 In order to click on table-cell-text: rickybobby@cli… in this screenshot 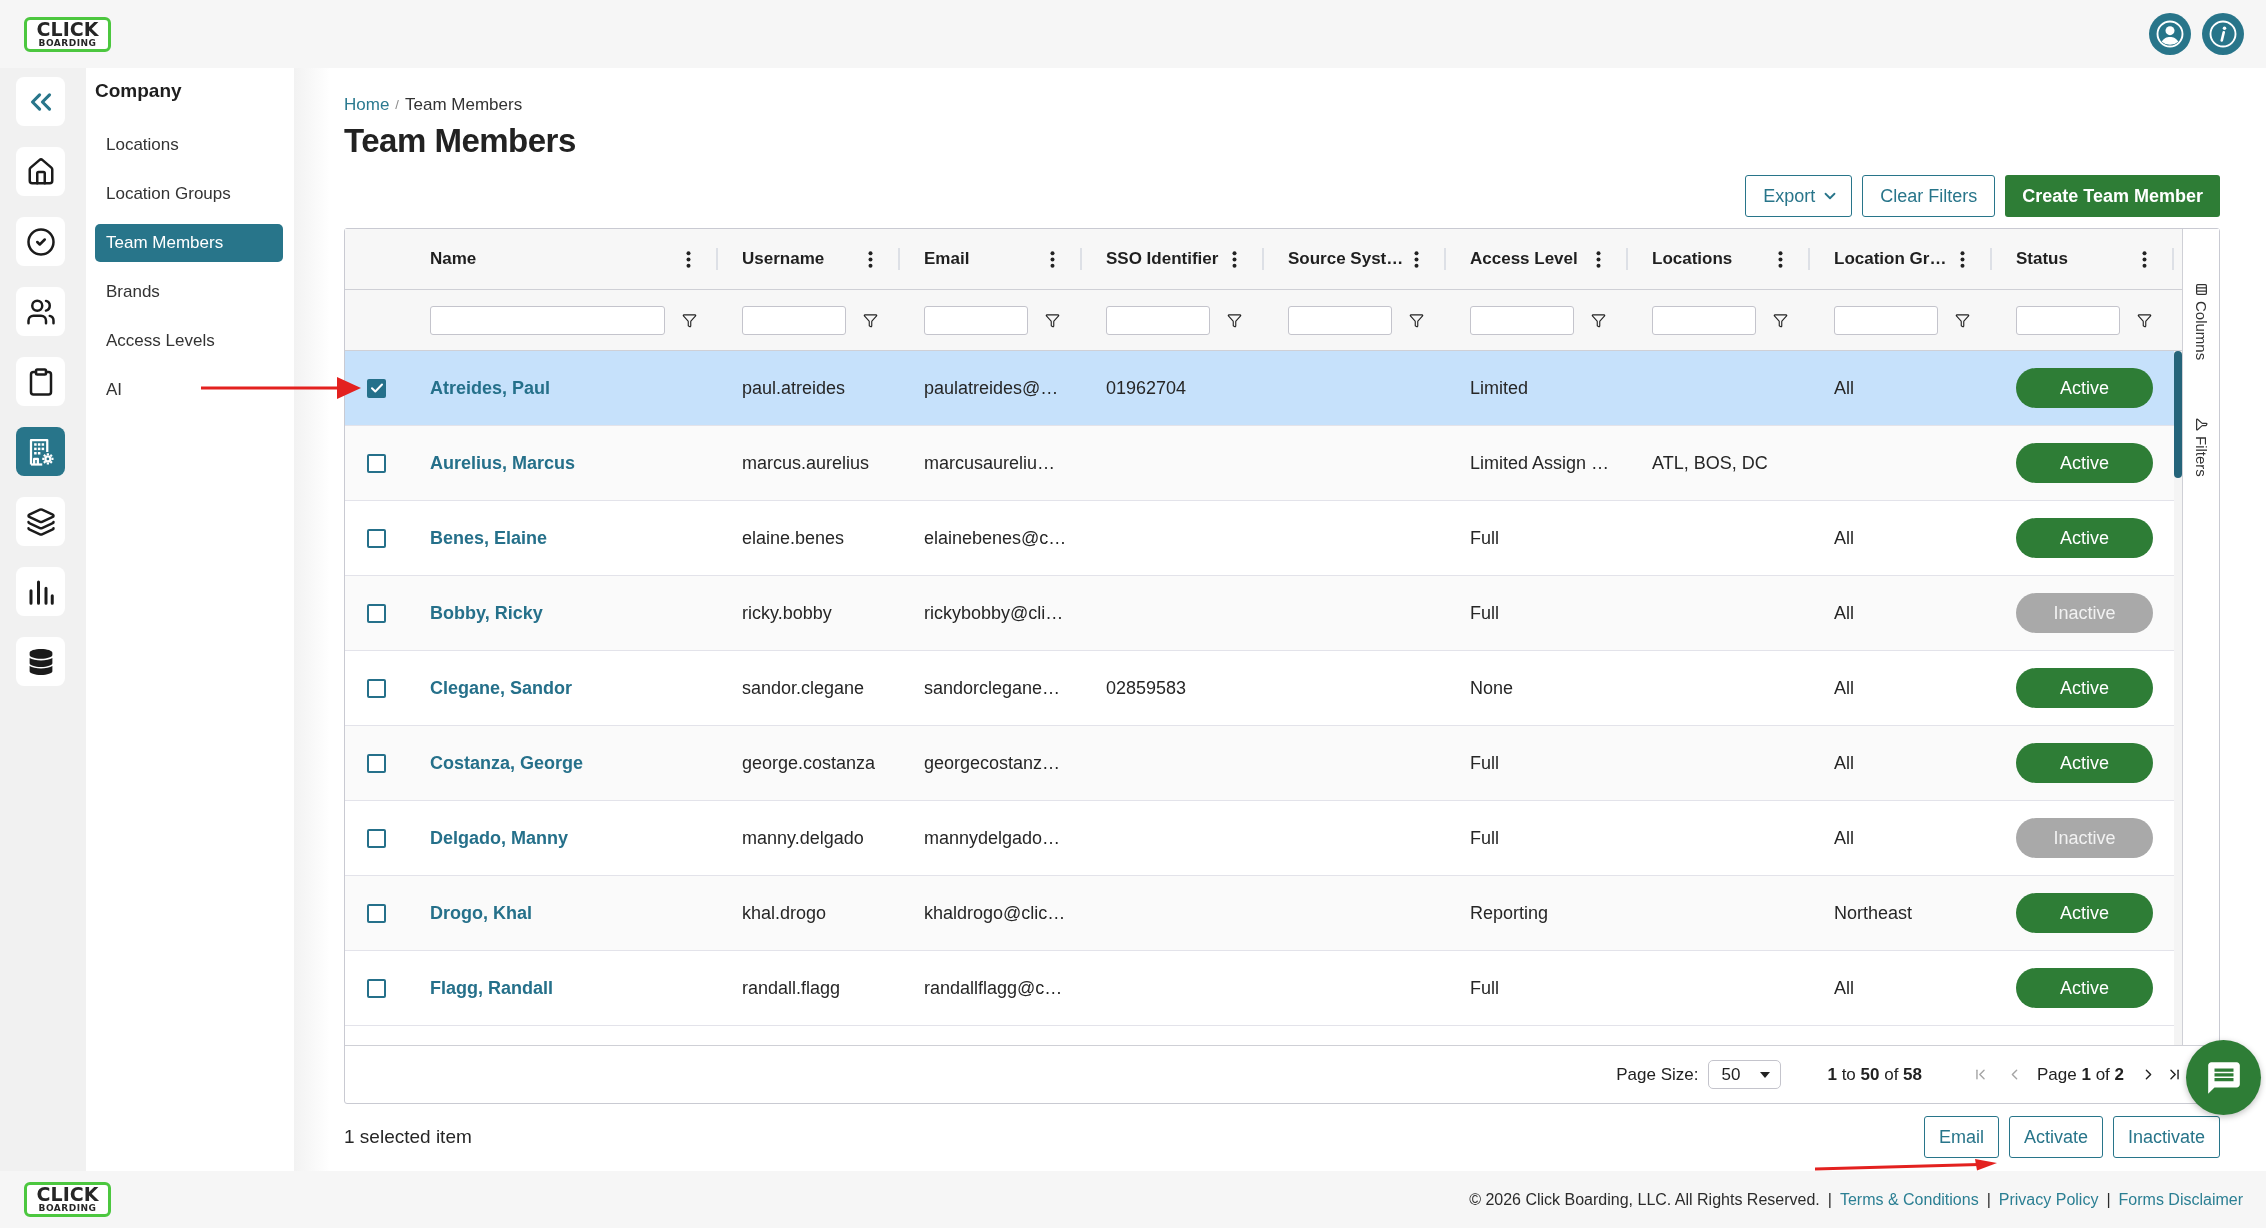, I will do `click(994, 613)`.